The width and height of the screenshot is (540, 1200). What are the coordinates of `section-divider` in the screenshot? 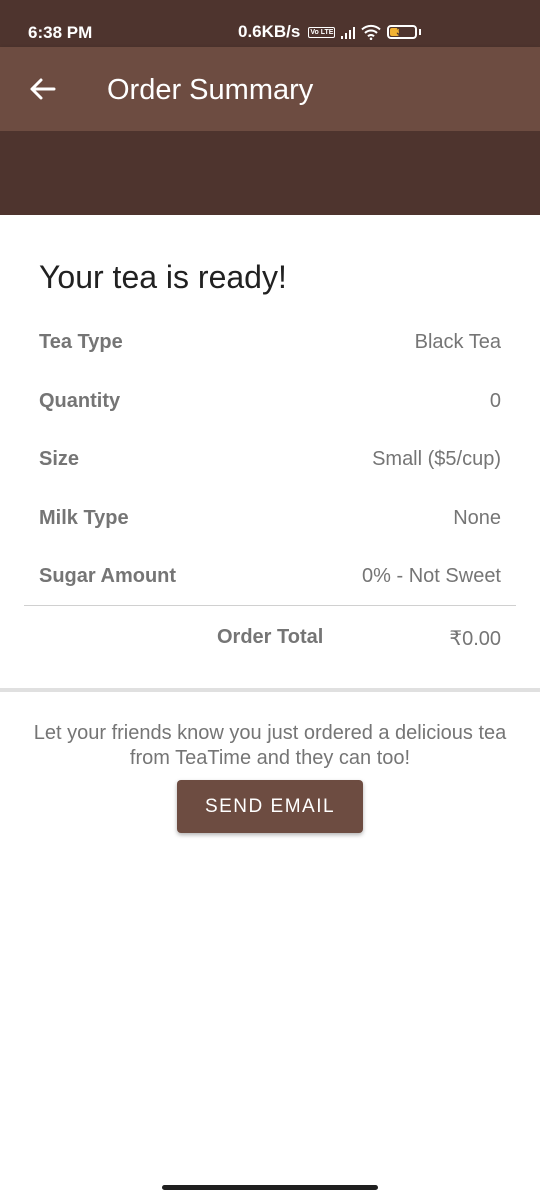 It's located at (270, 690).